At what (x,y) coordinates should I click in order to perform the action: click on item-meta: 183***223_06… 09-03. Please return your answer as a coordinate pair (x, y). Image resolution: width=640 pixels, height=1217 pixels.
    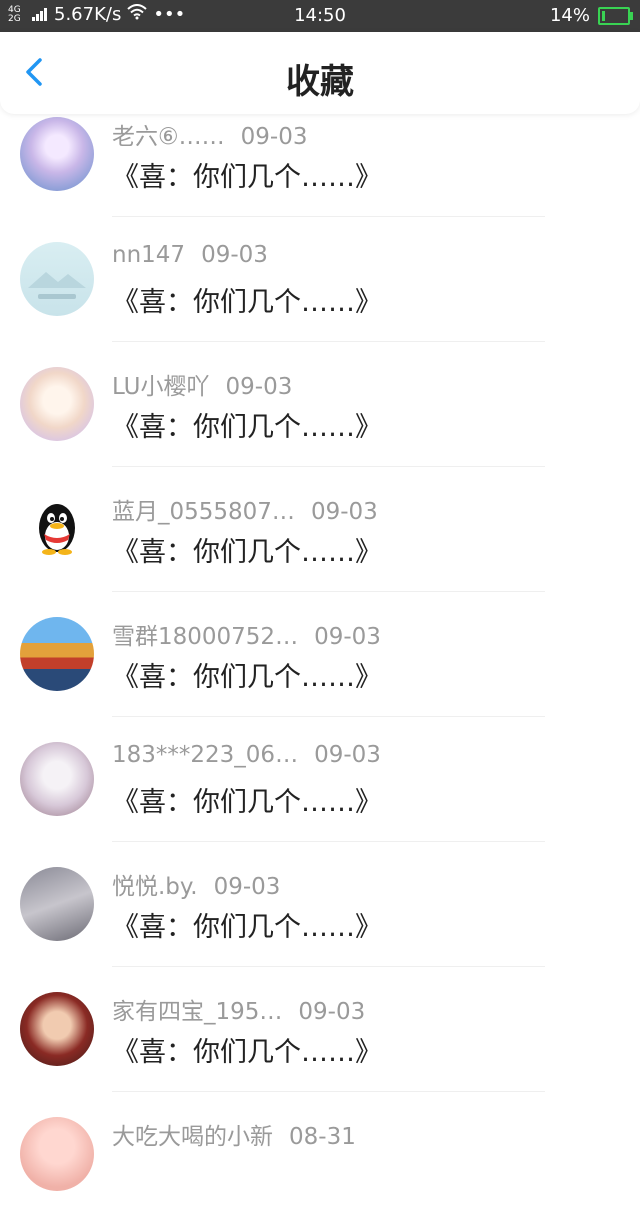
    Looking at the image, I should click on (246, 755).